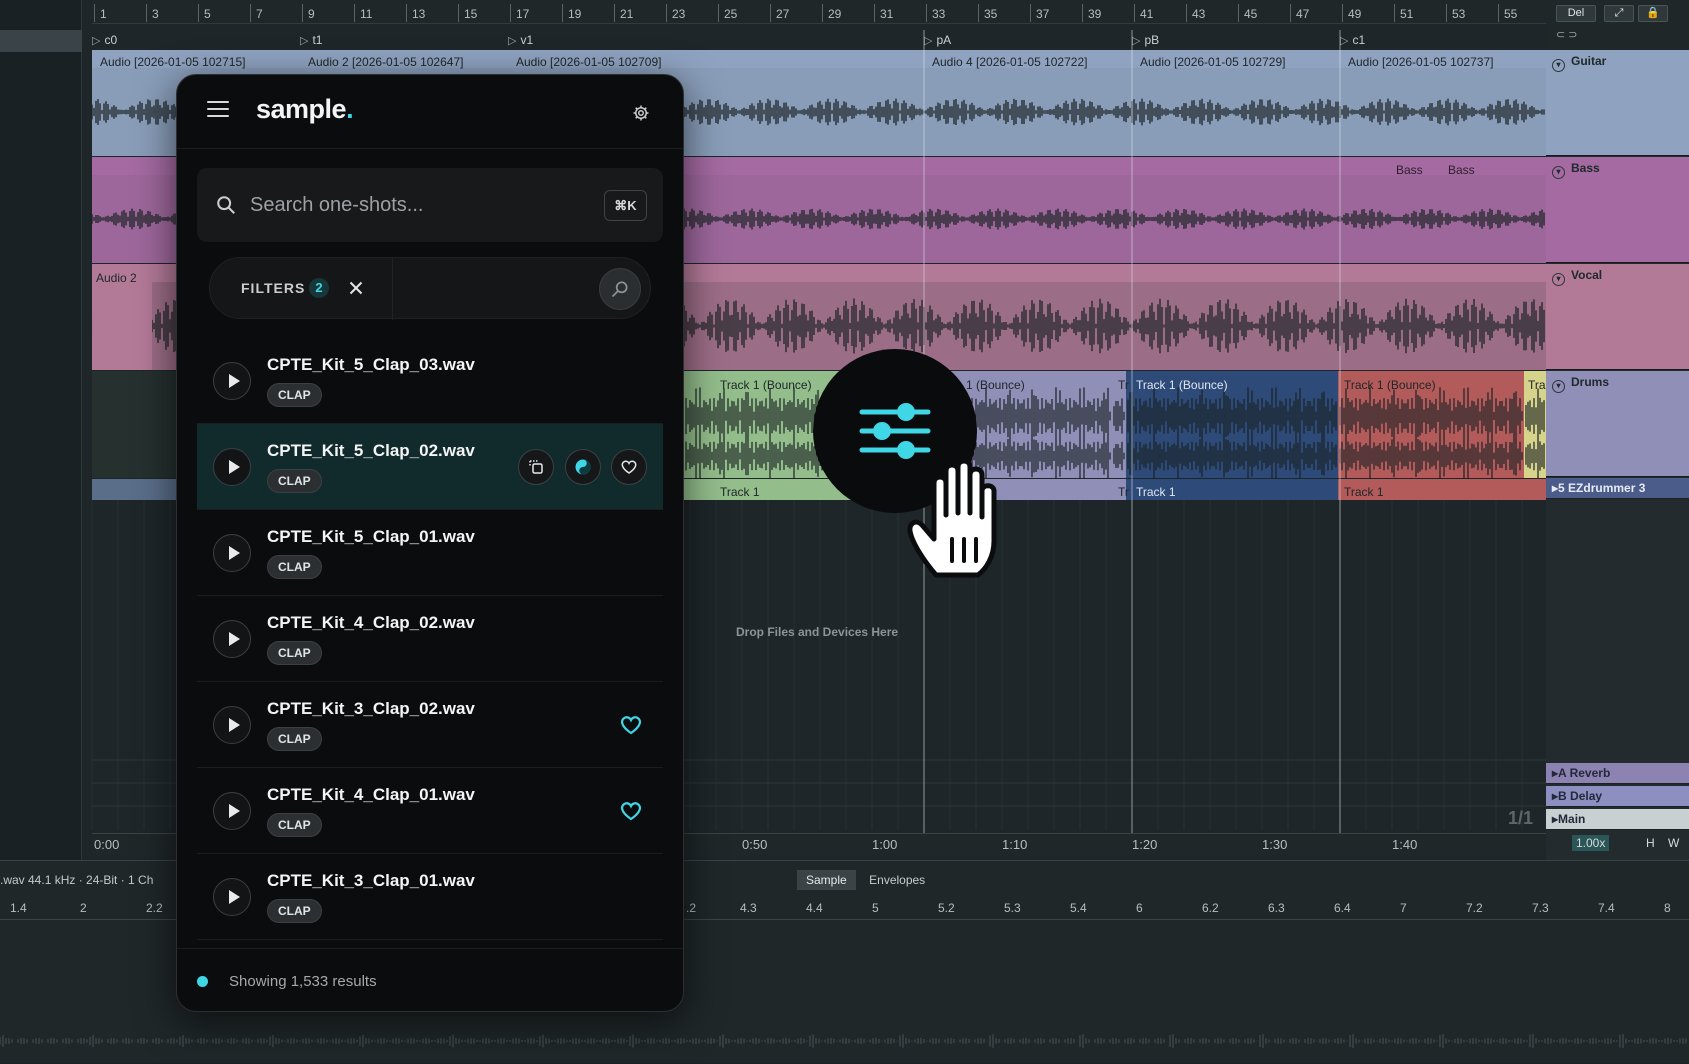  I want to click on w-button: W, so click(1673, 843).